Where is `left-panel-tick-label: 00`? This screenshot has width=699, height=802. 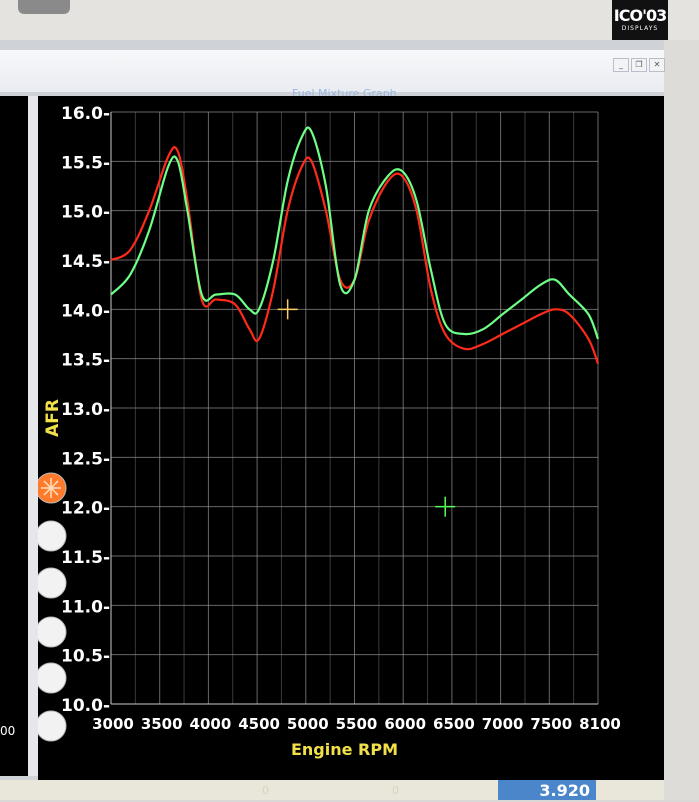
left-panel-tick-label: 00 is located at coordinates (8, 731).